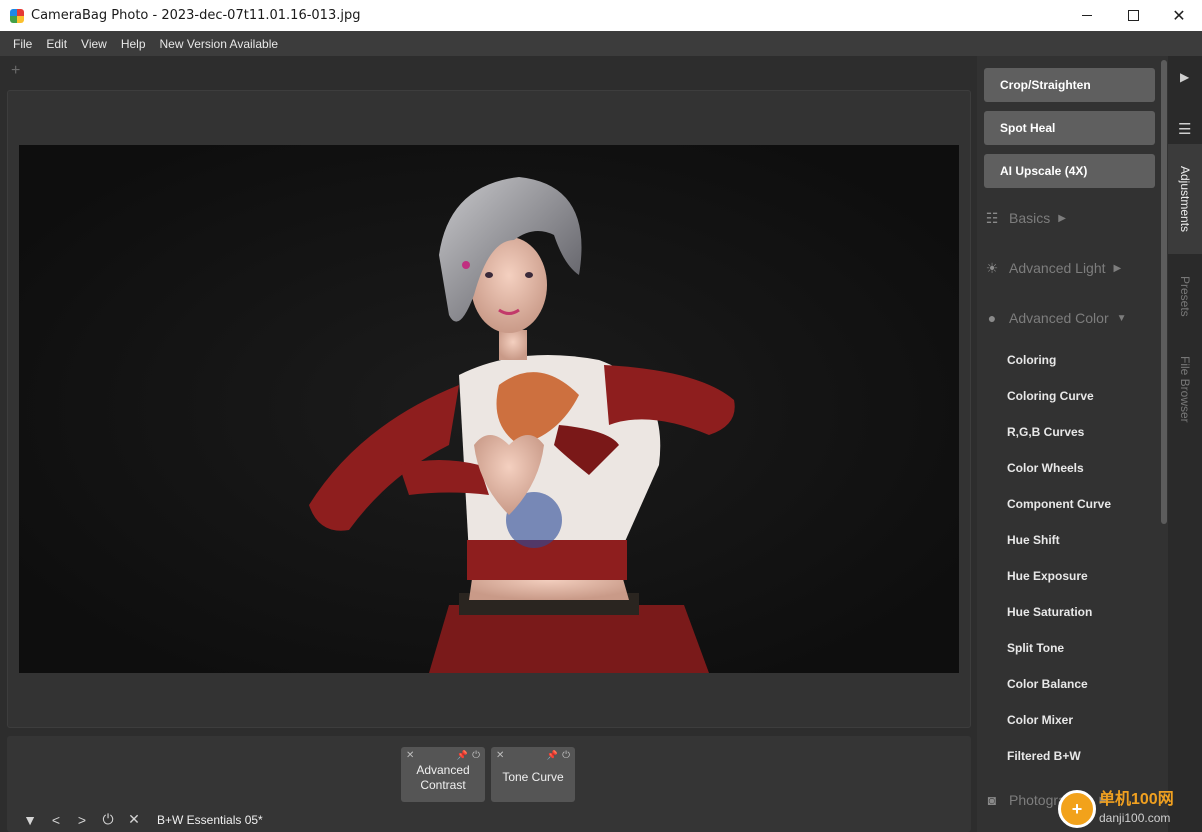 The height and width of the screenshot is (832, 1202). Describe the element at coordinates (1184, 129) in the screenshot. I see `menu-icon: ☰` at that location.